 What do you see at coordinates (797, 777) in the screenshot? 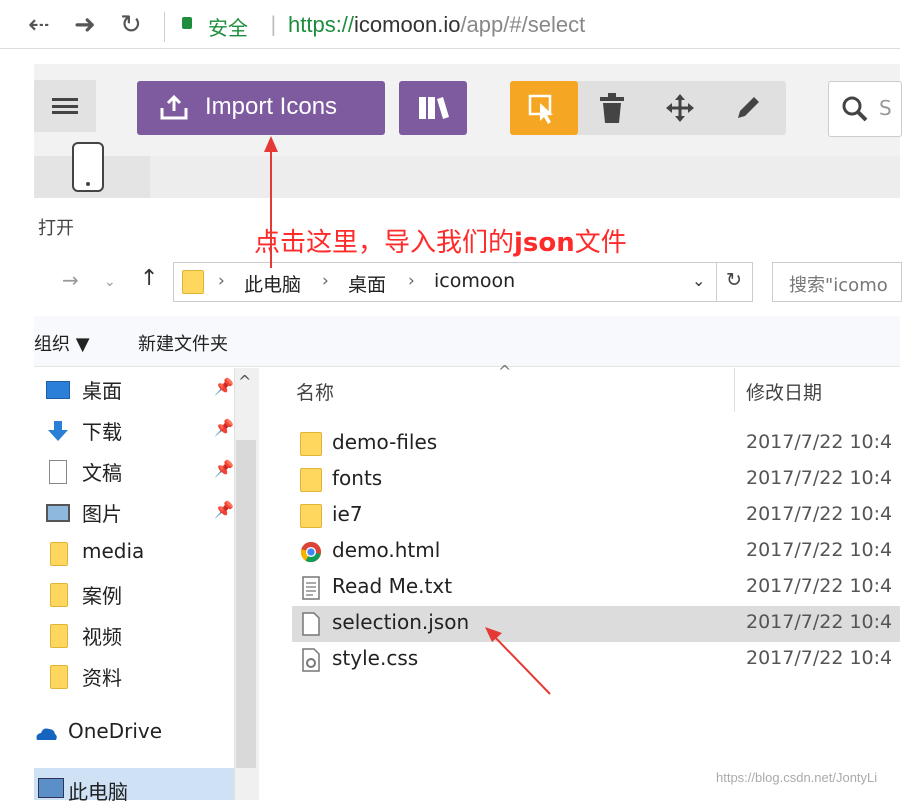
I see `watermark: https://blog.csdn.net/JontyLi` at bounding box center [797, 777].